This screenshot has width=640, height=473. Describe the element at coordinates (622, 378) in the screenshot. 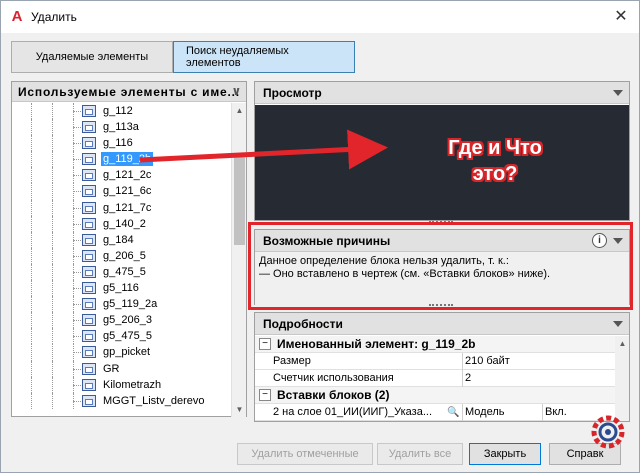

I see `details-scrollbar: ▲` at that location.